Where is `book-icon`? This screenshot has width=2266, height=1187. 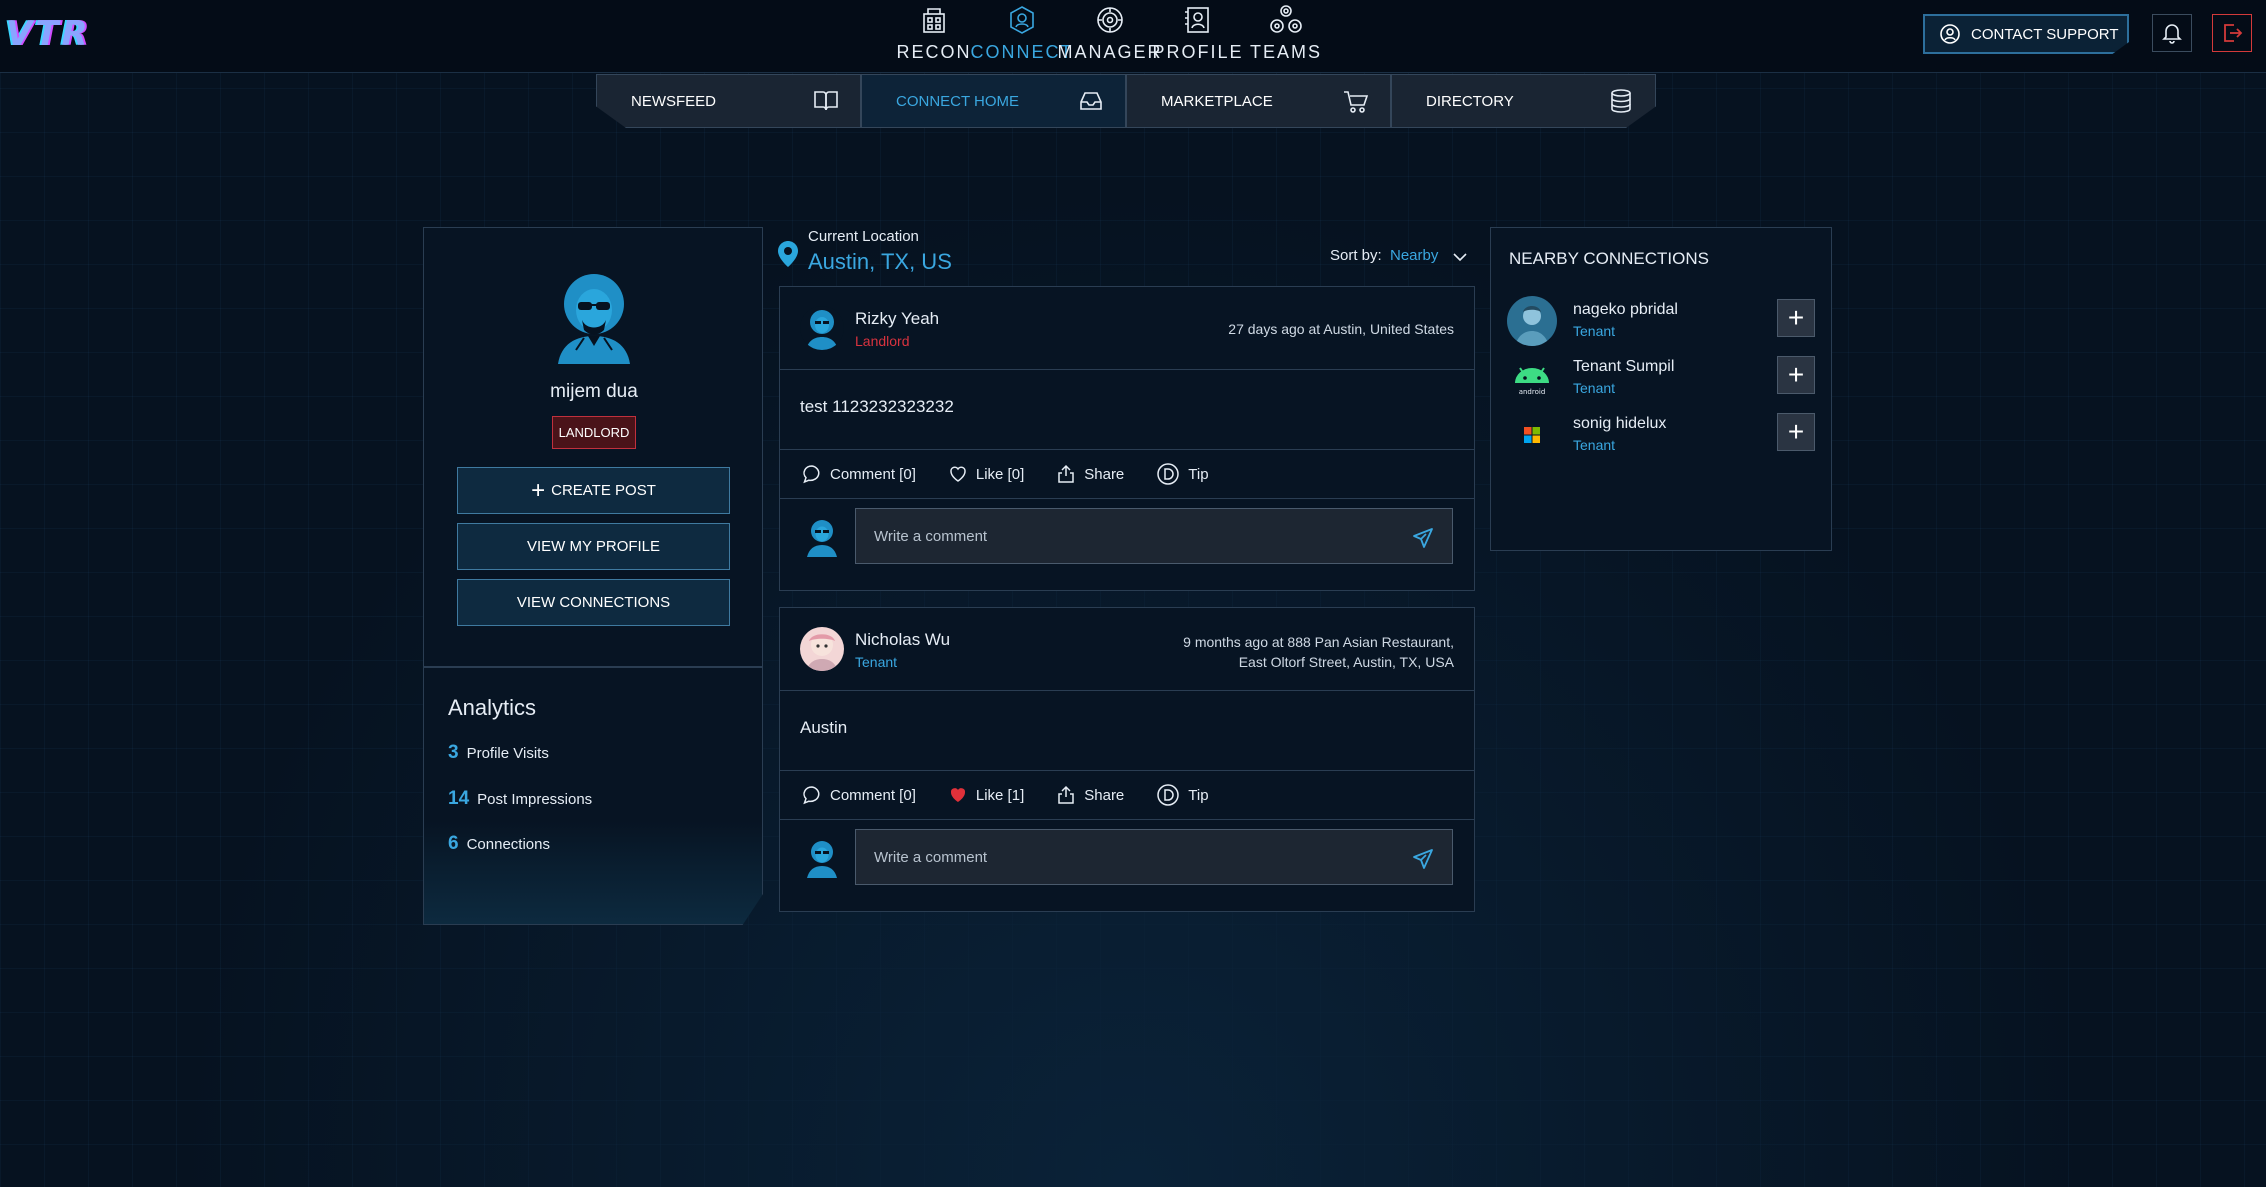 book-icon is located at coordinates (826, 101).